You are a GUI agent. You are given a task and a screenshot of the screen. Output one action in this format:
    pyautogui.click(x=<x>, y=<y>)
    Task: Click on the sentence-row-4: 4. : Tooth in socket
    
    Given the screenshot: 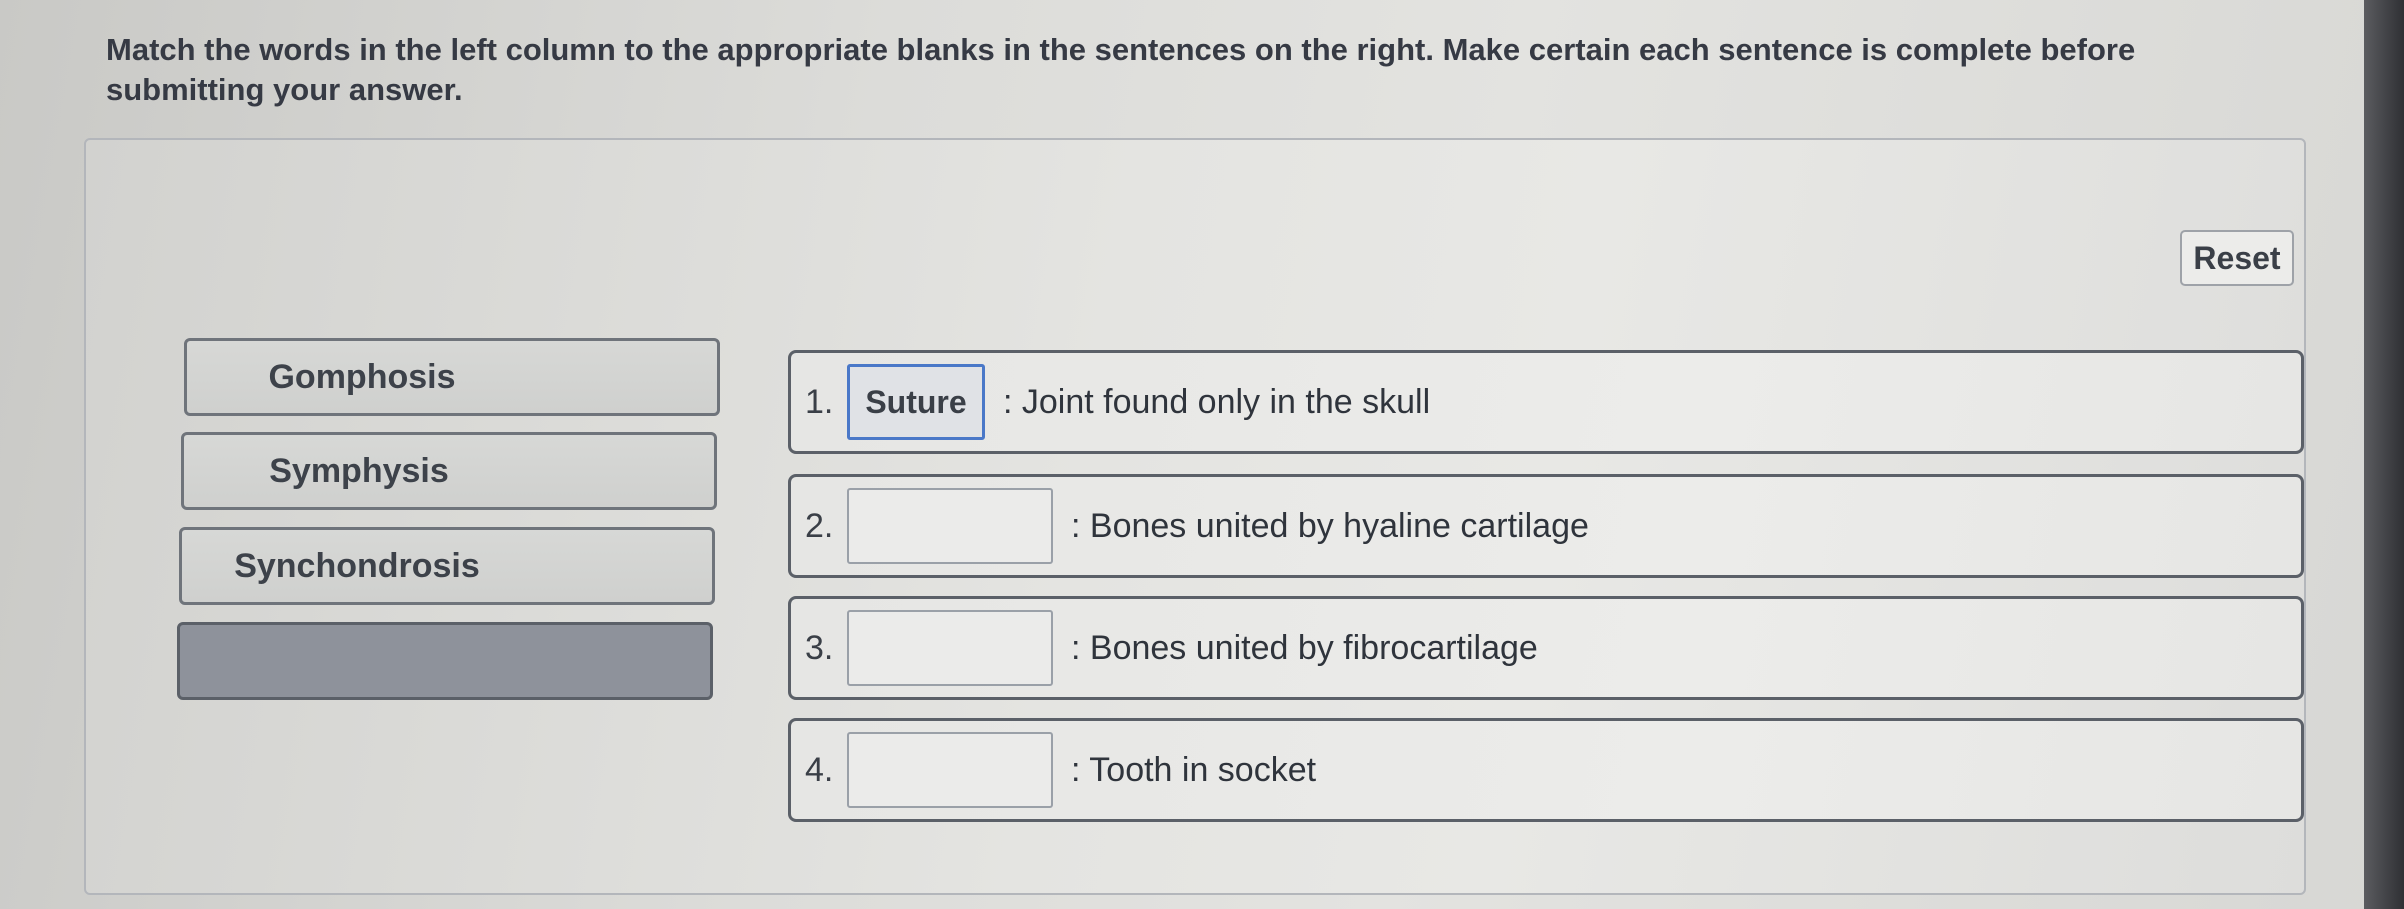 What is the action you would take?
    pyautogui.click(x=1546, y=770)
    